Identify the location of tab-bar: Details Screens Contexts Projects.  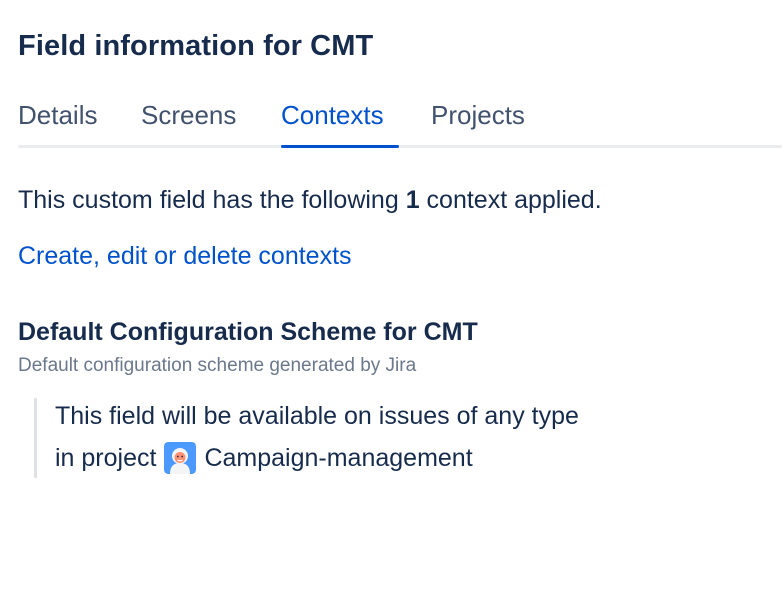
(400, 124).